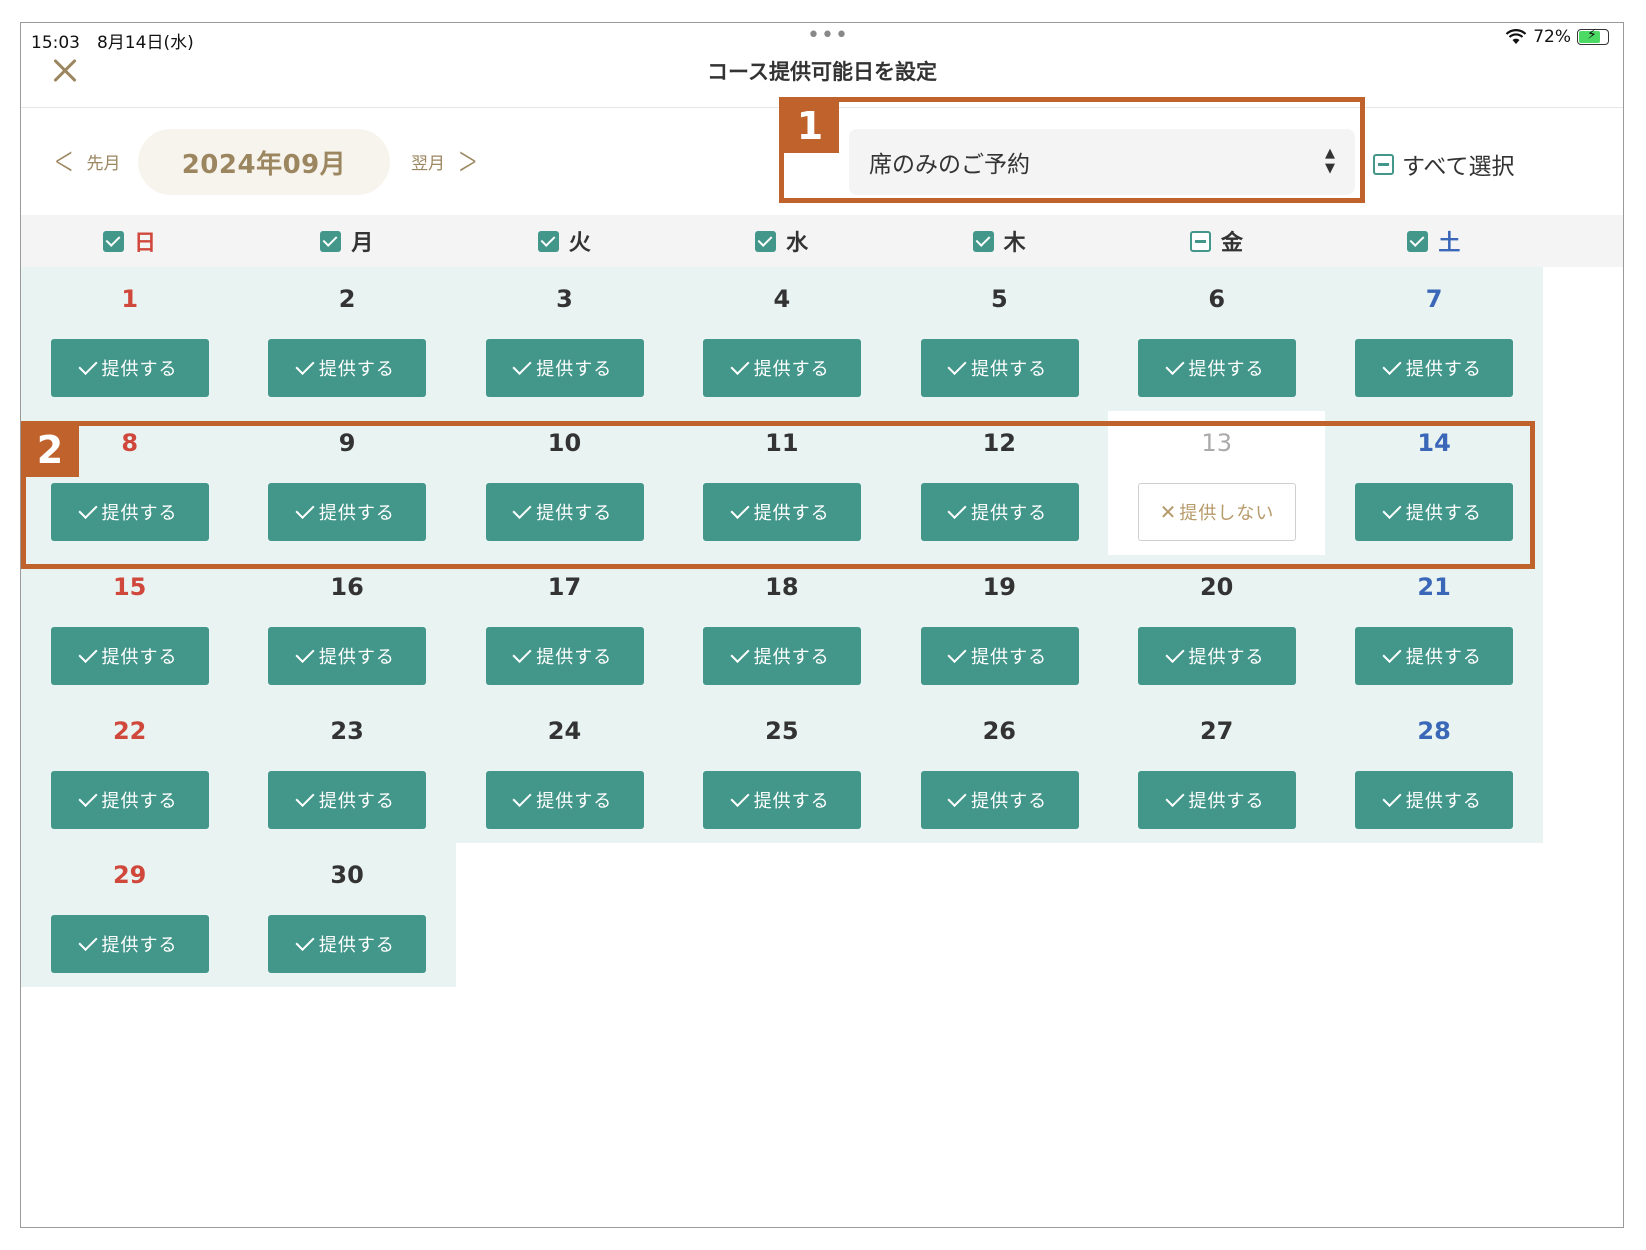  Describe the element at coordinates (1383, 164) in the screenshot. I see `select-all-checkbox` at that location.